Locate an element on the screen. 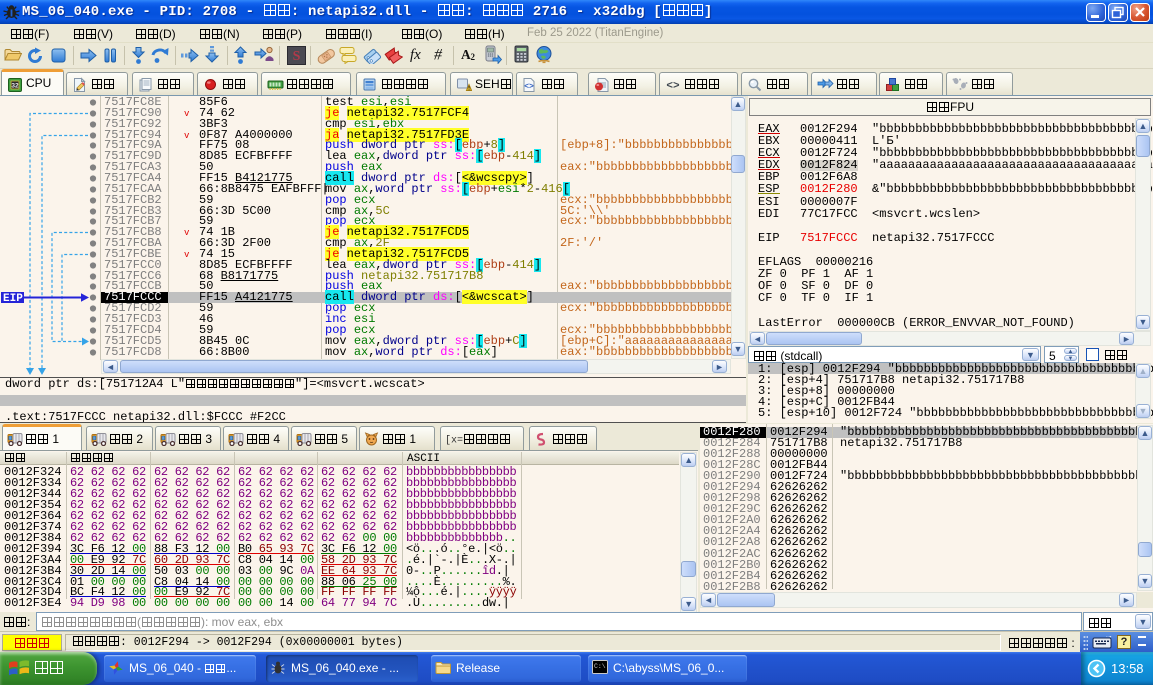 This screenshot has height=685, width=1153. svg-text: A is located at coordinates (466, 54).